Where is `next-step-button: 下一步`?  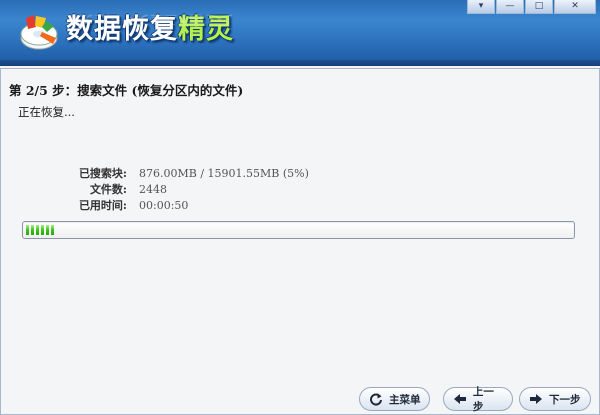
next-step-button: 下一步 is located at coordinates (555, 399).